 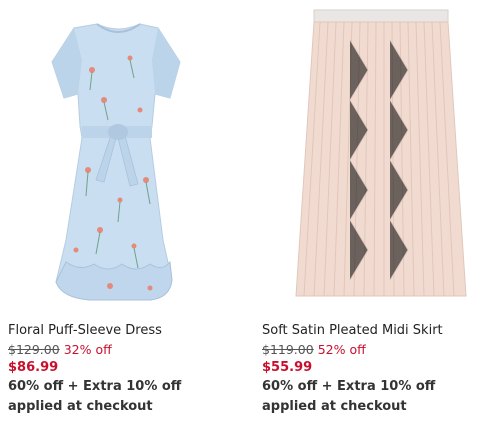 What do you see at coordinates (341, 349) in the screenshot?
I see `discount-percent: 52% off` at bounding box center [341, 349].